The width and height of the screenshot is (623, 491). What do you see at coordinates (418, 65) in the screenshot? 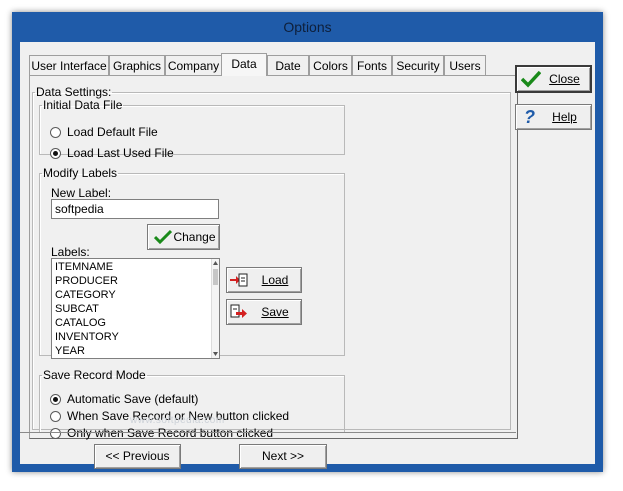
I see `tab-security: Security` at bounding box center [418, 65].